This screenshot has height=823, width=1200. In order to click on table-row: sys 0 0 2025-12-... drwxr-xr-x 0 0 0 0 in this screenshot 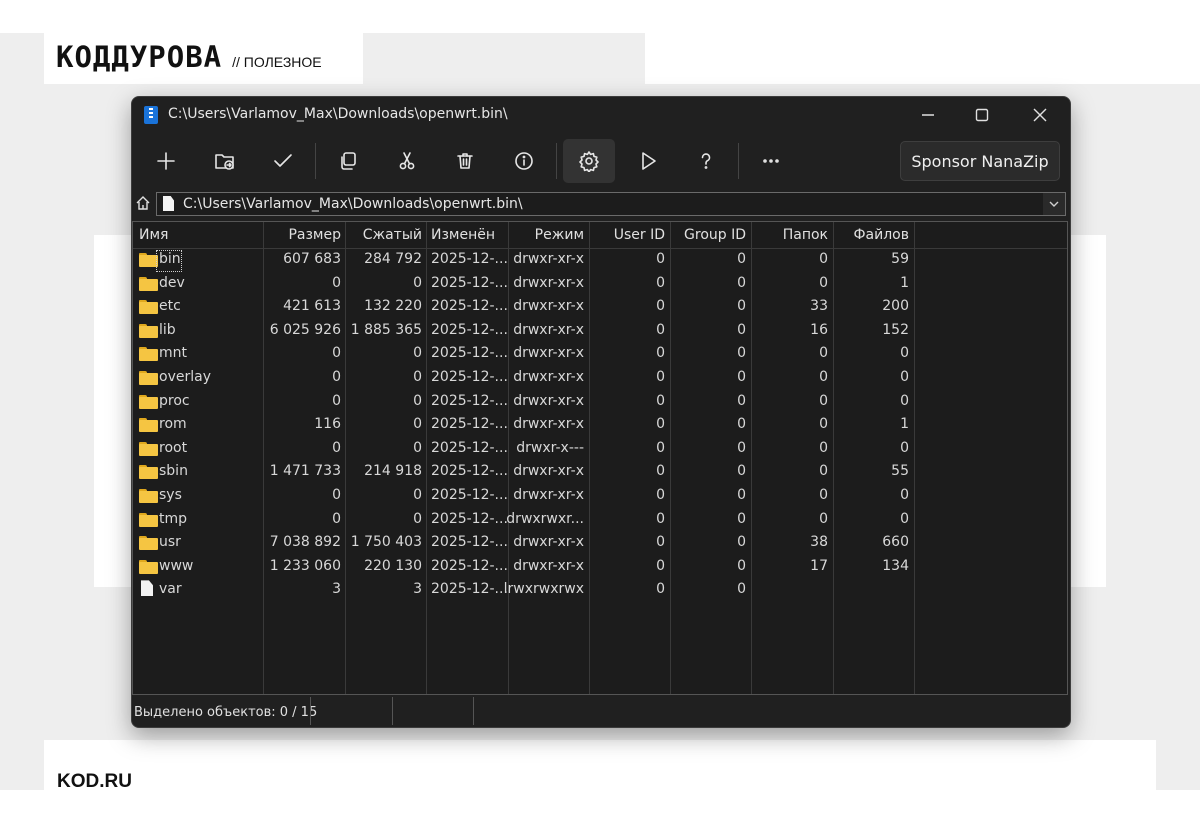, I will do `click(600, 496)`.